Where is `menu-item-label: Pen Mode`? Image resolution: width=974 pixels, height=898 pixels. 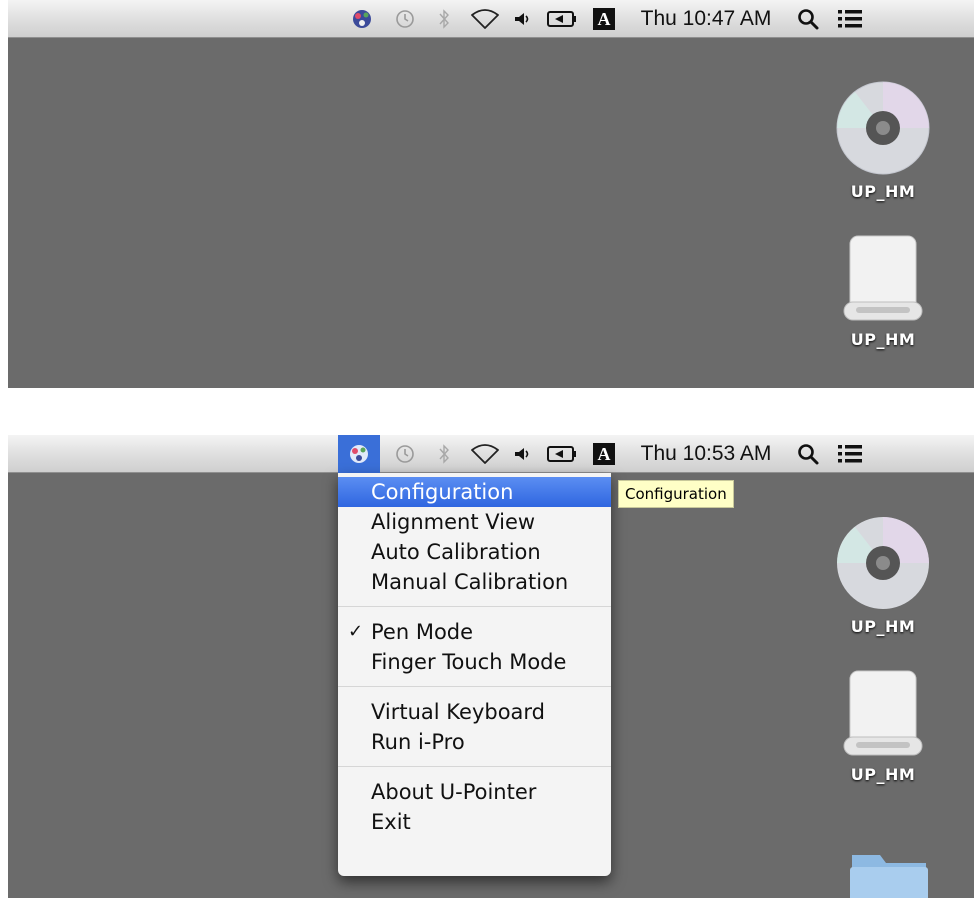
menu-item-label: Pen Mode is located at coordinates (422, 632).